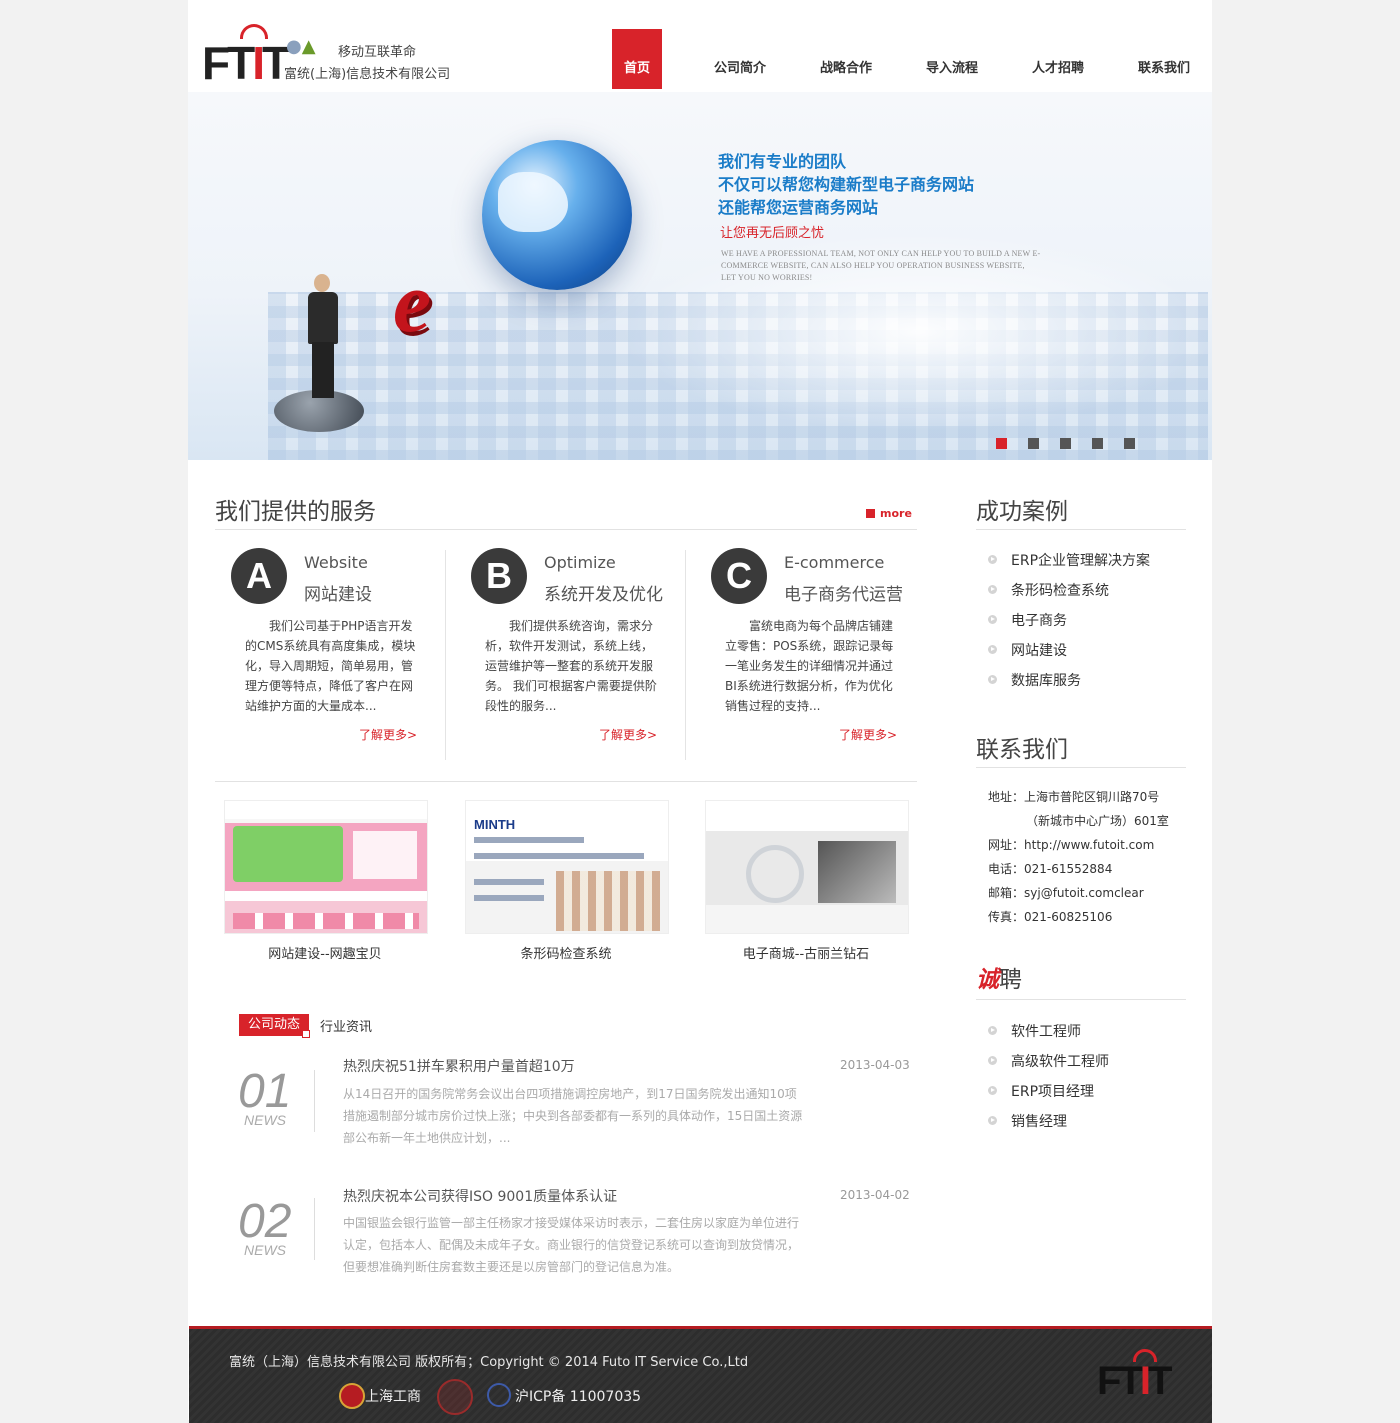 The width and height of the screenshot is (1400, 1423). Describe the element at coordinates (889, 513) in the screenshot. I see `services-more-link: more` at that location.